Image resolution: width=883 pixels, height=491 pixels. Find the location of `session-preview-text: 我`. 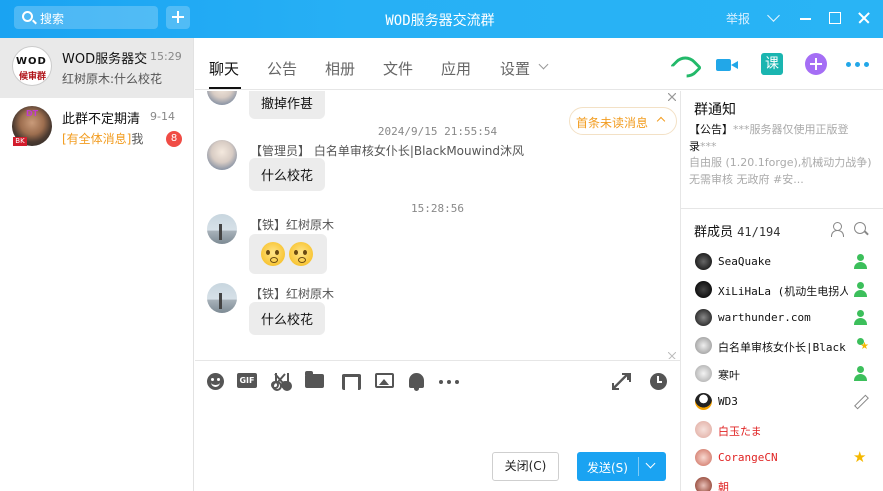

session-preview-text: 我 is located at coordinates (137, 139).